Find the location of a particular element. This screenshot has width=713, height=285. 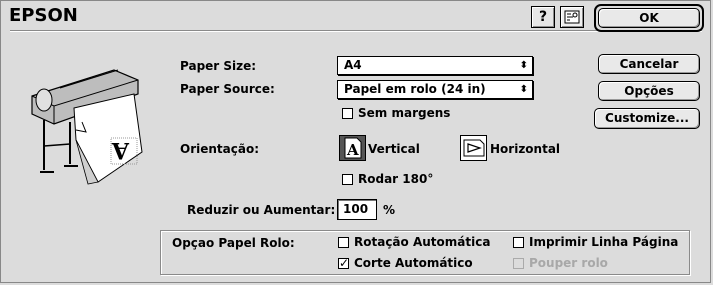

settings-button is located at coordinates (572, 17).